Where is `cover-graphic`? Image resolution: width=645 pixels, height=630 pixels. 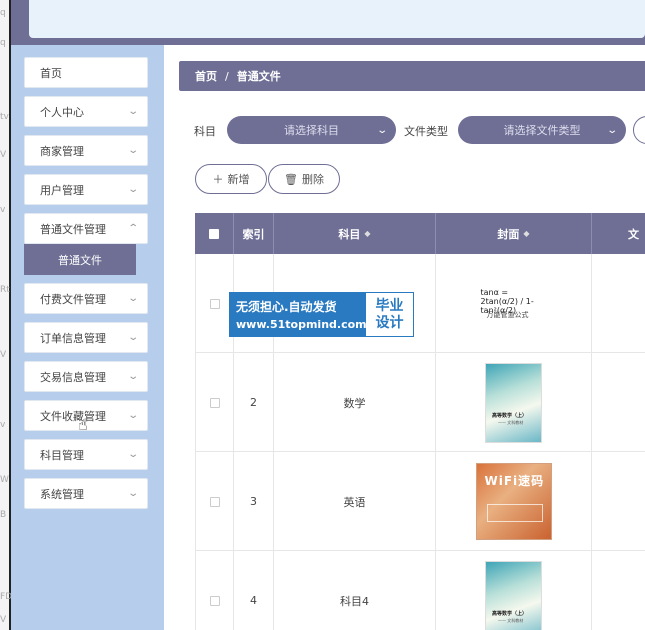 cover-graphic is located at coordinates (514, 513).